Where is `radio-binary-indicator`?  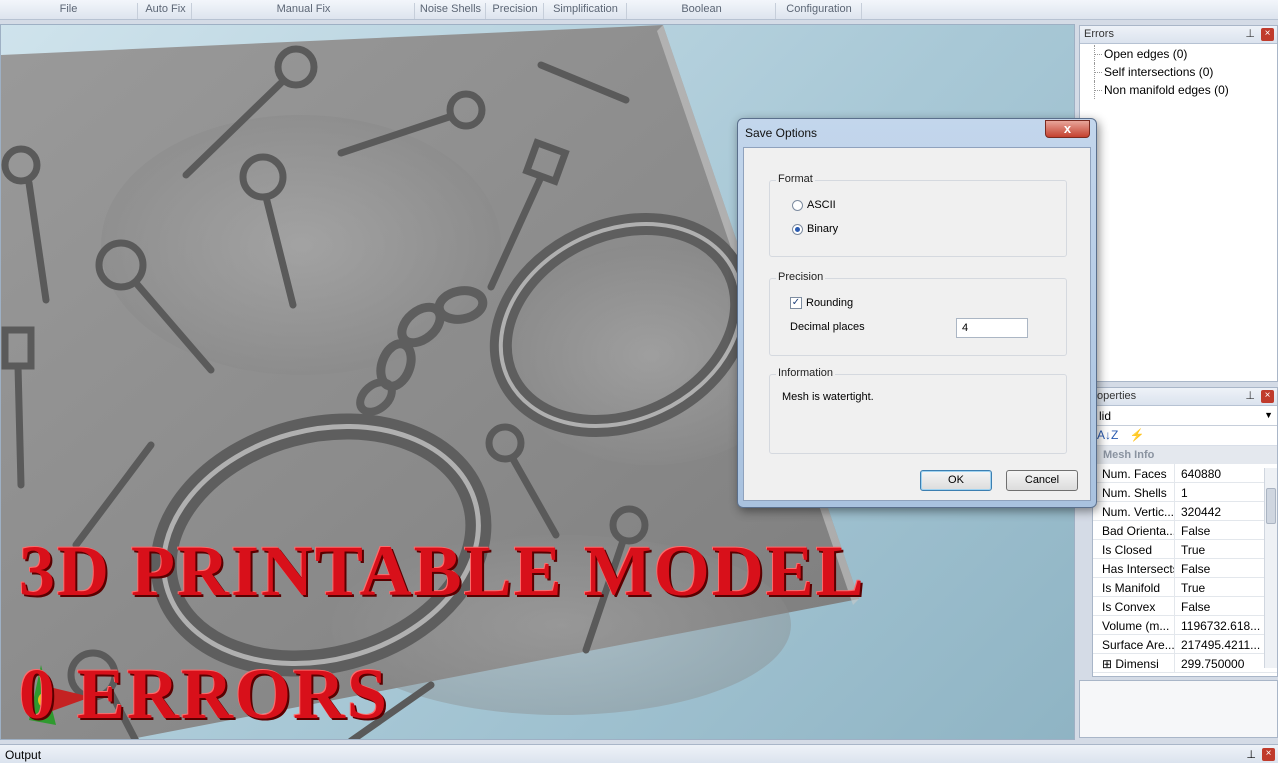 radio-binary-indicator is located at coordinates (797, 229).